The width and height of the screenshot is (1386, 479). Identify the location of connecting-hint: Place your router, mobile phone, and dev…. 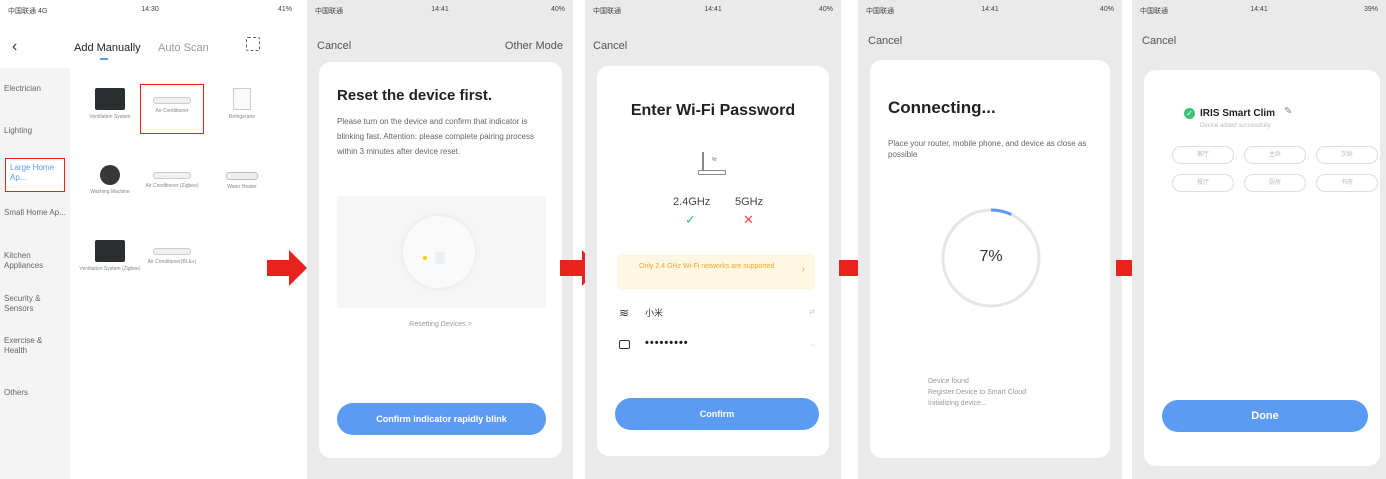
(987, 149).